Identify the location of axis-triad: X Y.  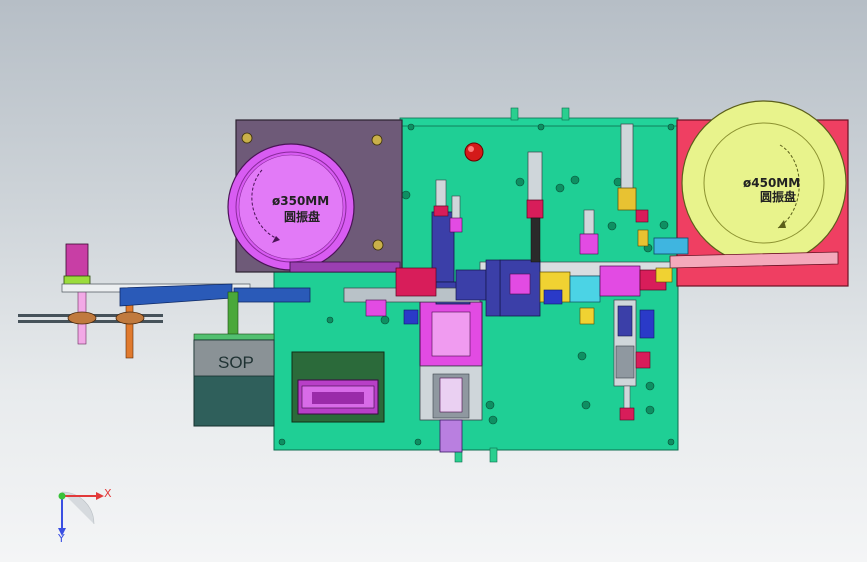
(84, 516).